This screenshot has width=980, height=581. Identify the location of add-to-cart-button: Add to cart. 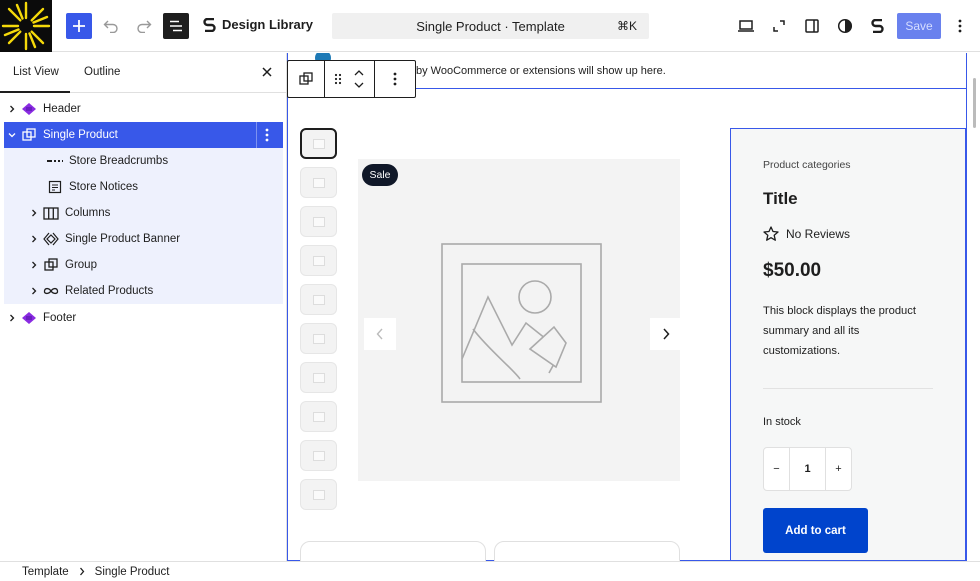
(815, 530).